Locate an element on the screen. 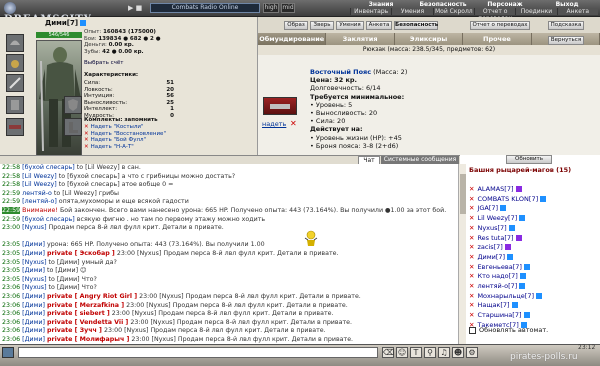  music-icon: ♫ is located at coordinates (444, 352).